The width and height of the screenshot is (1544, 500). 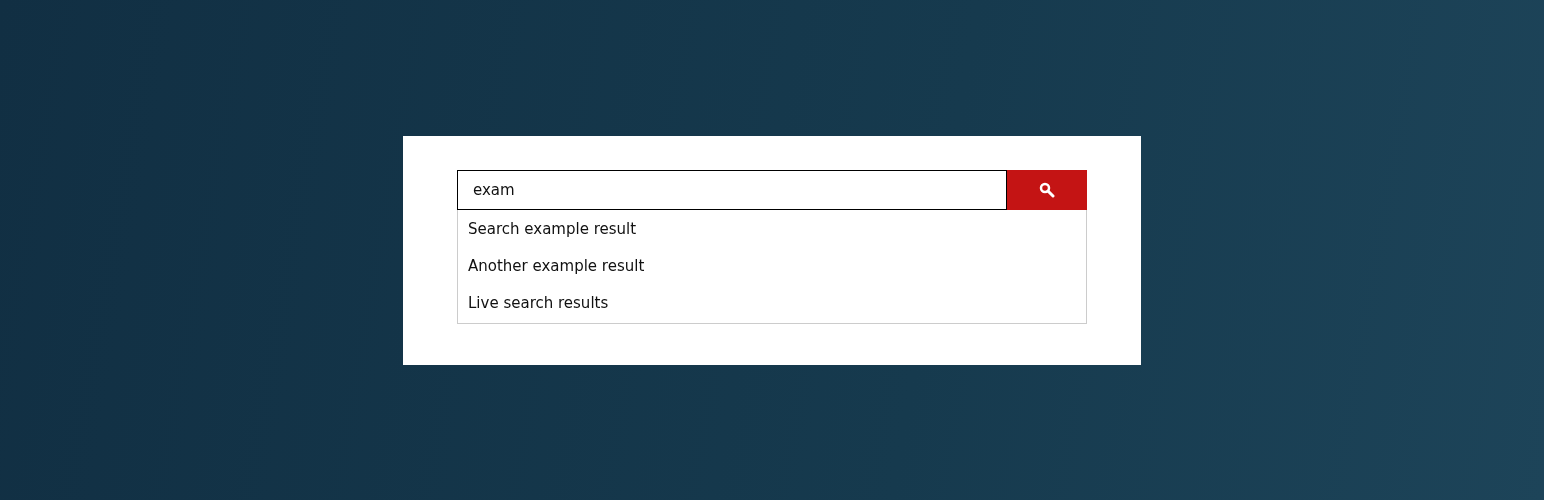 I want to click on search-field: exam, so click(x=732, y=189).